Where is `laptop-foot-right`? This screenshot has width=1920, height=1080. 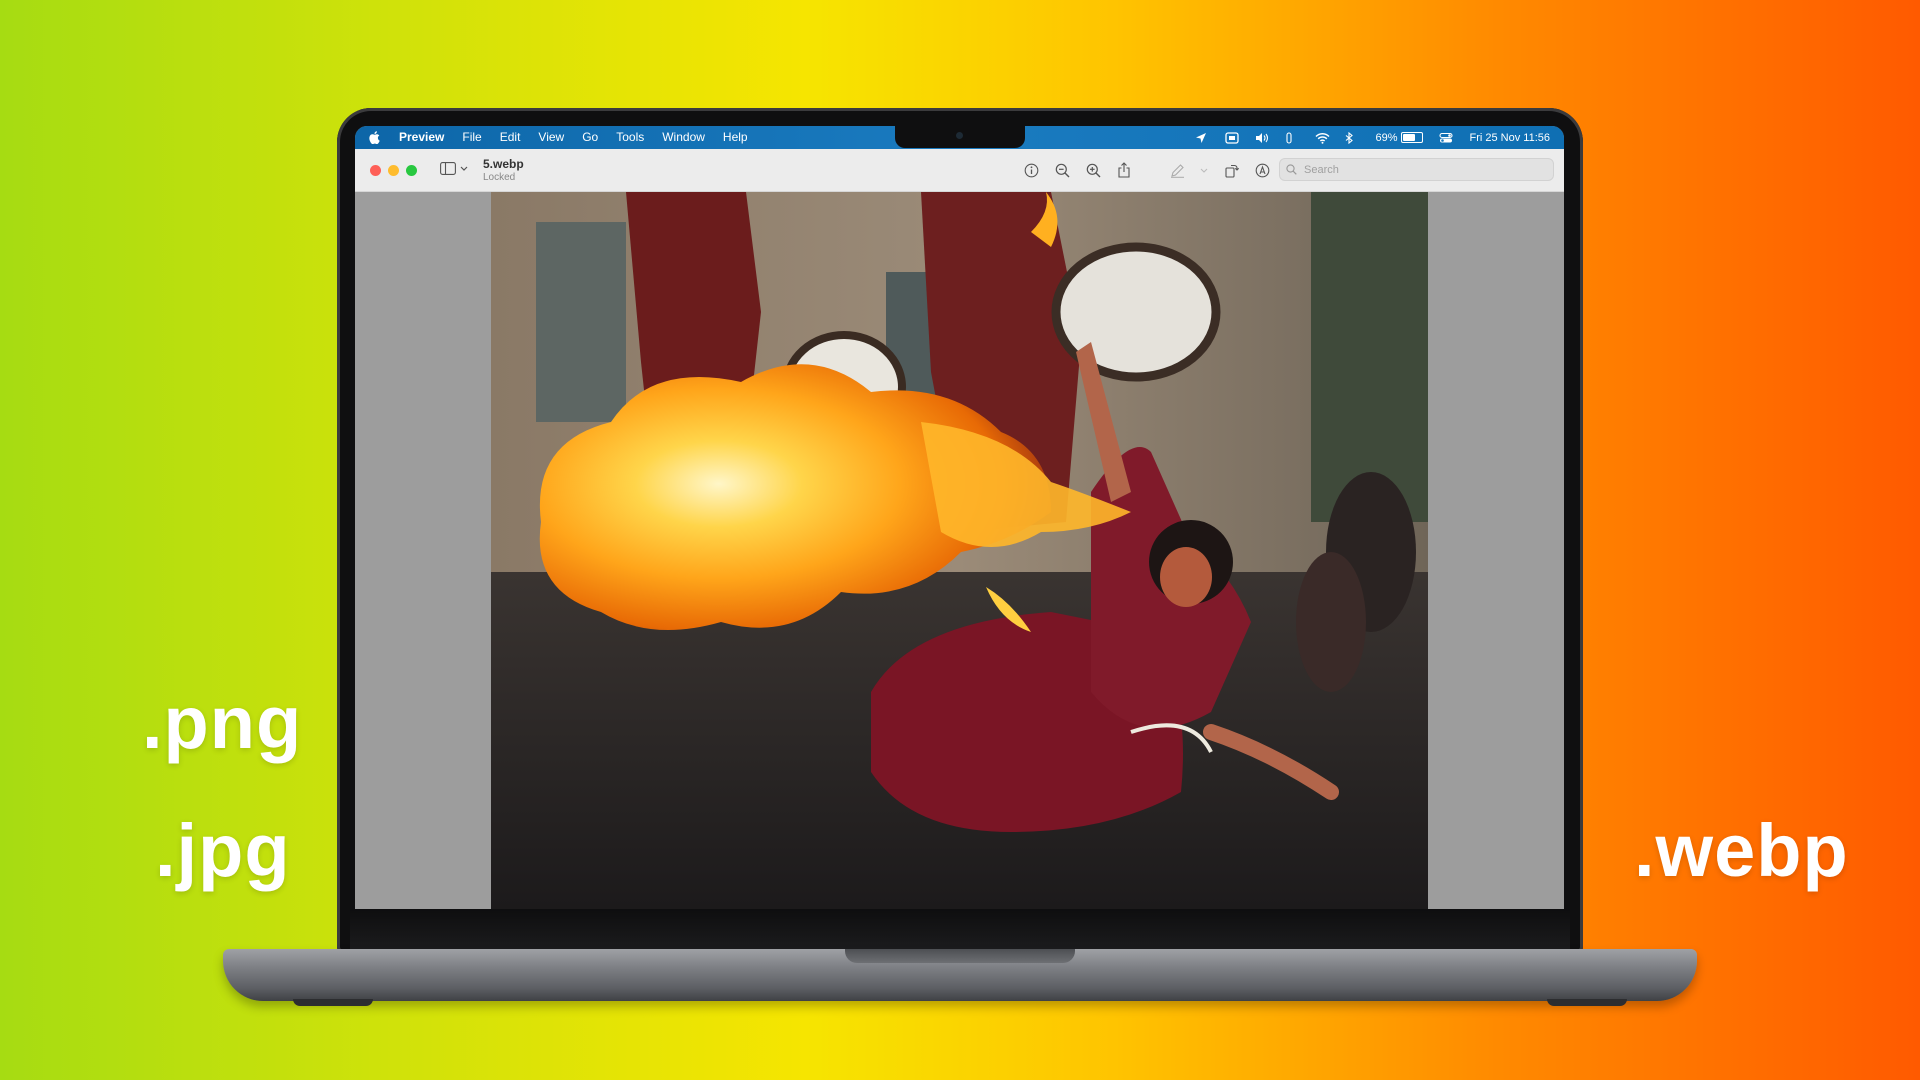
laptop-foot-right is located at coordinates (1587, 1002).